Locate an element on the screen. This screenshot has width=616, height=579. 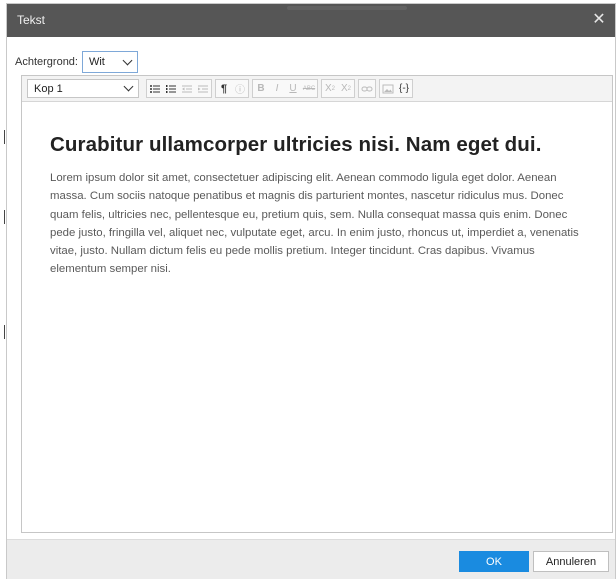
dialog-title: Tekst is located at coordinates (31, 20).